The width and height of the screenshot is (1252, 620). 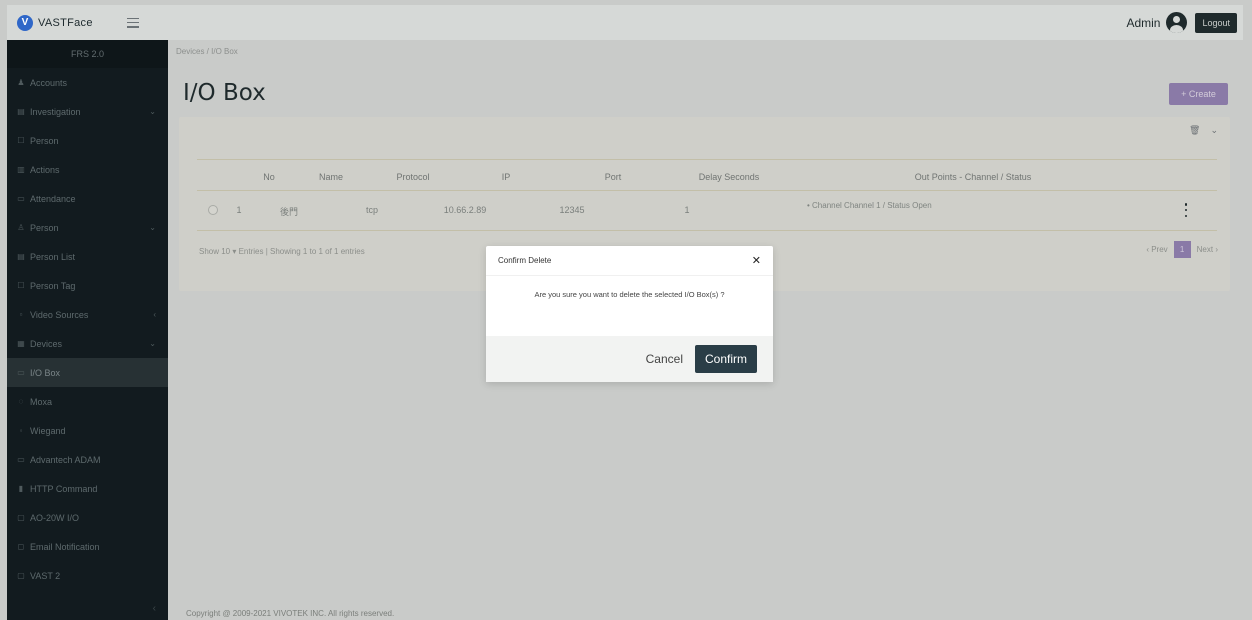 What do you see at coordinates (87, 256) in the screenshot?
I see `sidebar-item-person-list: ▤ Person List` at bounding box center [87, 256].